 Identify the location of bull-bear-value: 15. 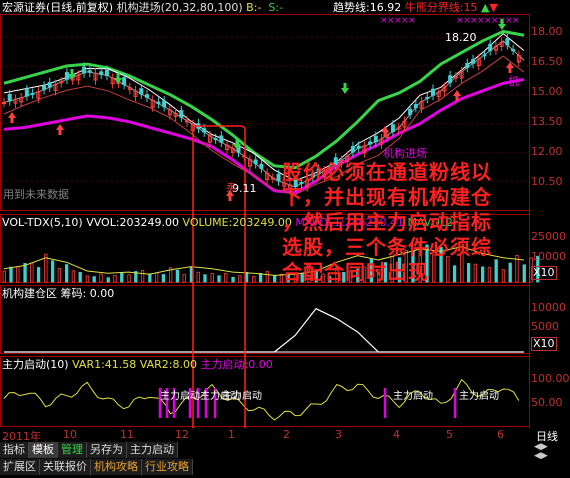
(470, 7).